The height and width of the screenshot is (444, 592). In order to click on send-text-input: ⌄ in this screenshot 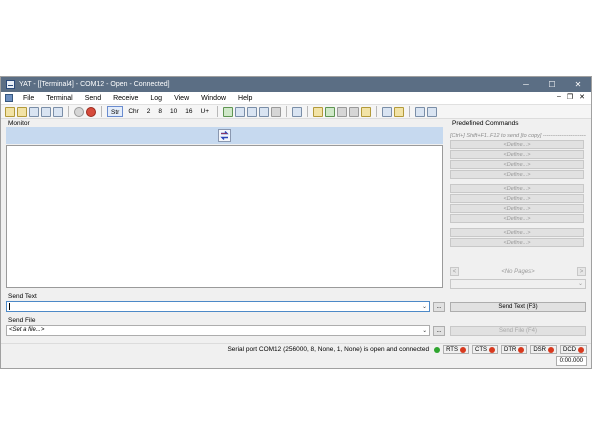, I will do `click(218, 306)`.